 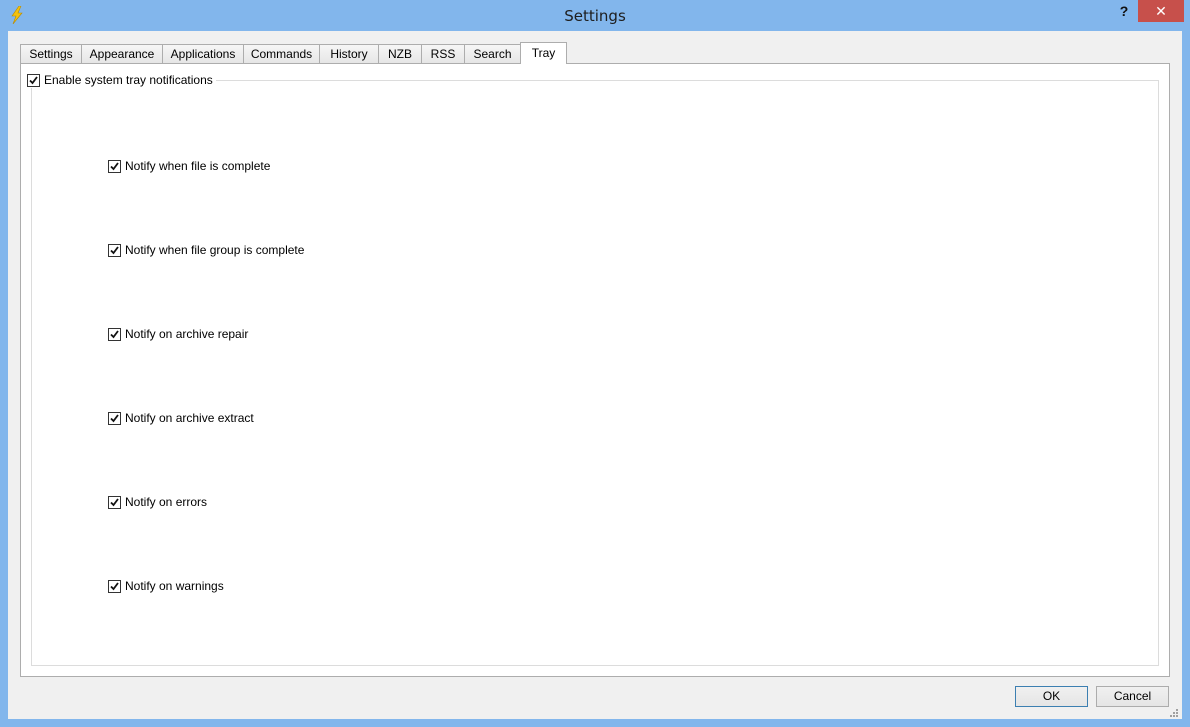 I want to click on window-title: Settings, so click(x=595, y=16).